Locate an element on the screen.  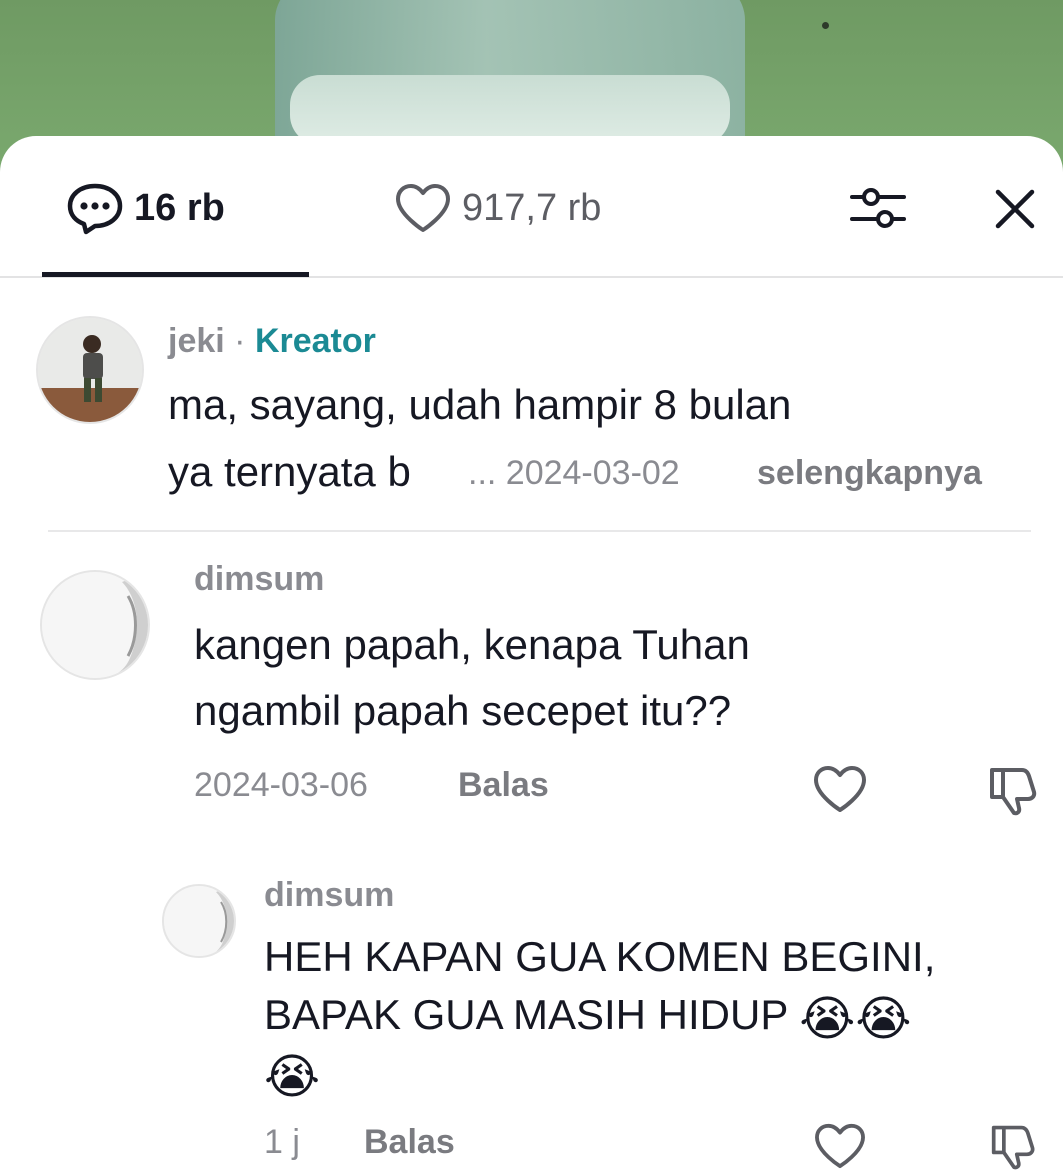
filter-button is located at coordinates (878, 208).